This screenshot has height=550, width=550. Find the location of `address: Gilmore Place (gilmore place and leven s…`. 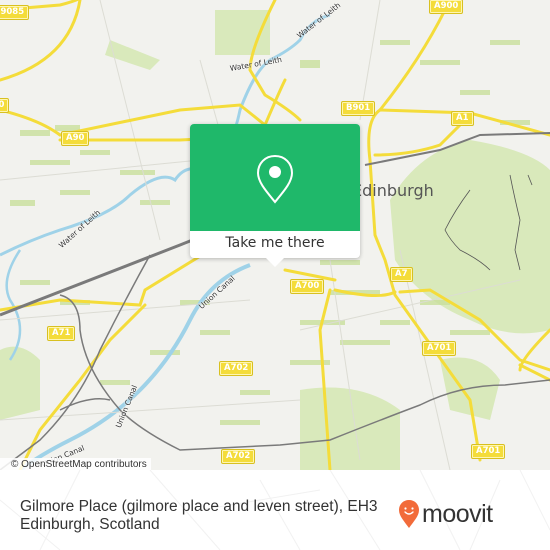

address: Gilmore Place (gilmore place and leven s… is located at coordinates (210, 516).